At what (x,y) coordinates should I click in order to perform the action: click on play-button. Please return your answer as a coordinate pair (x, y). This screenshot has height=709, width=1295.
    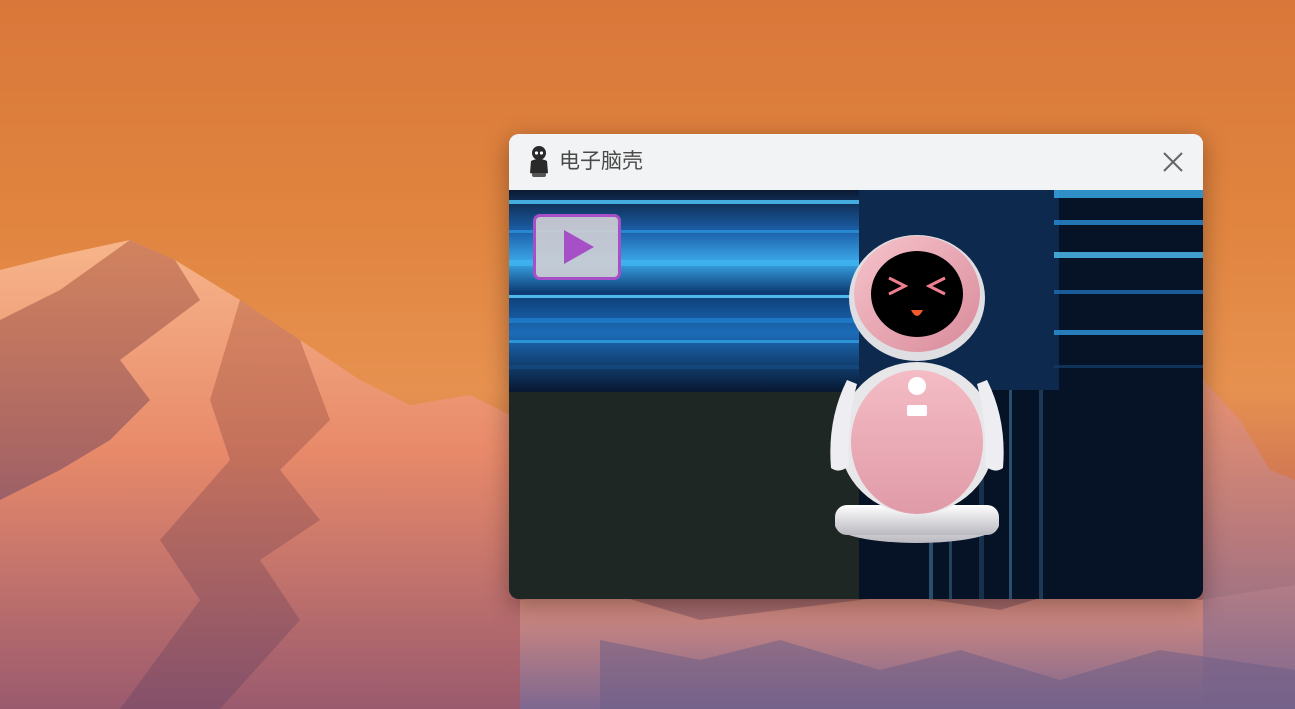
    Looking at the image, I should click on (577, 247).